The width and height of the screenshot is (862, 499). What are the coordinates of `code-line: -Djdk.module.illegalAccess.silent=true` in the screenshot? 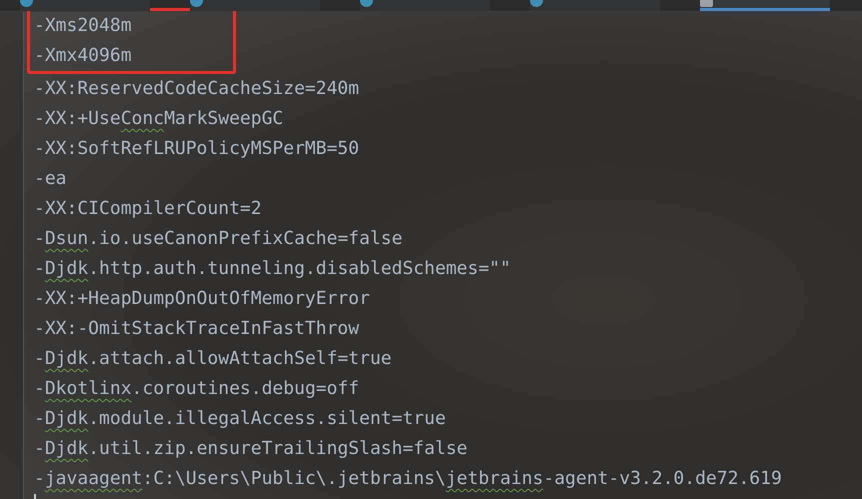 It's located at (240, 419).